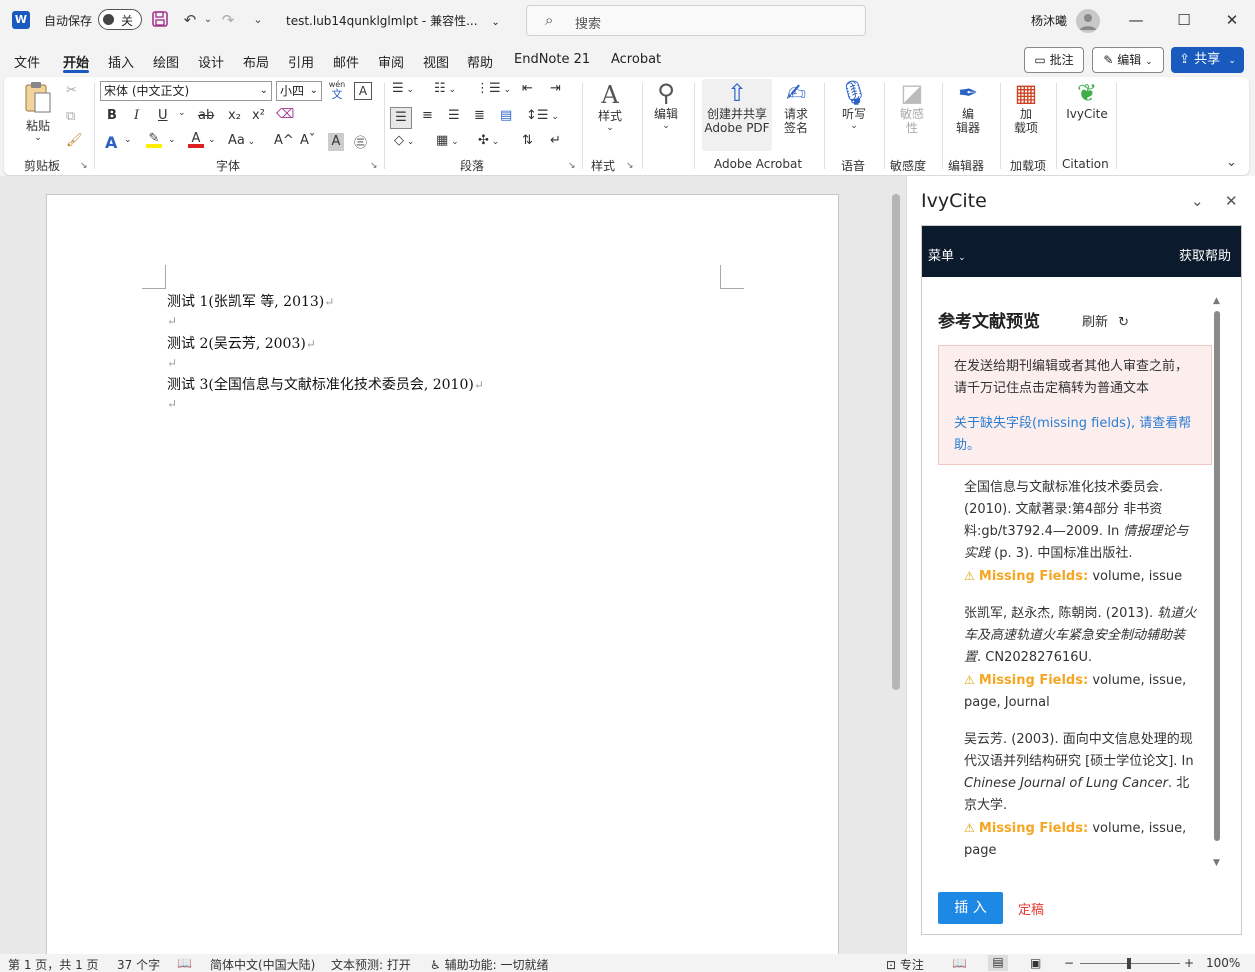 The width and height of the screenshot is (1255, 972). I want to click on pane-menu-button: 菜单 ⌄, so click(947, 254).